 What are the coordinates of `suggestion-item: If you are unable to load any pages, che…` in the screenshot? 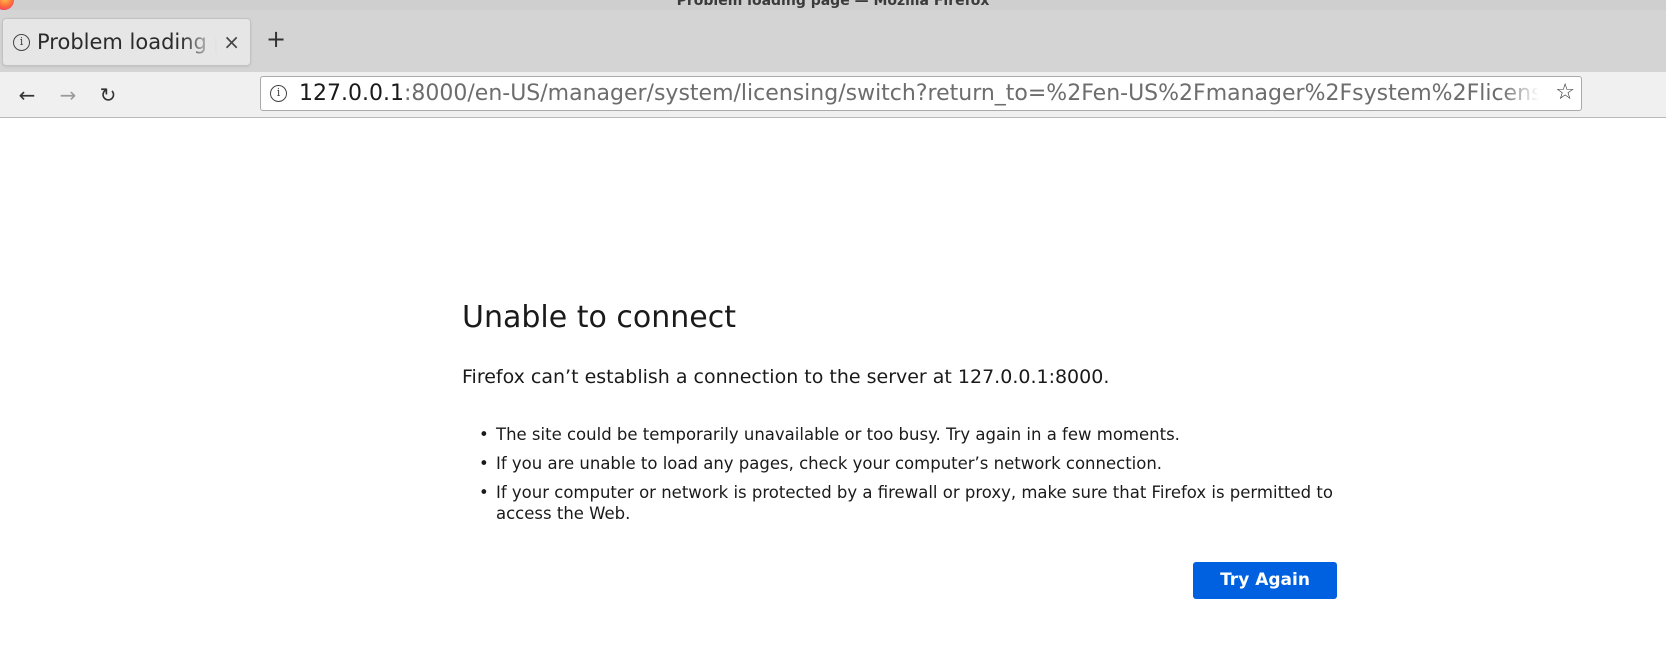 It's located at (908, 463).